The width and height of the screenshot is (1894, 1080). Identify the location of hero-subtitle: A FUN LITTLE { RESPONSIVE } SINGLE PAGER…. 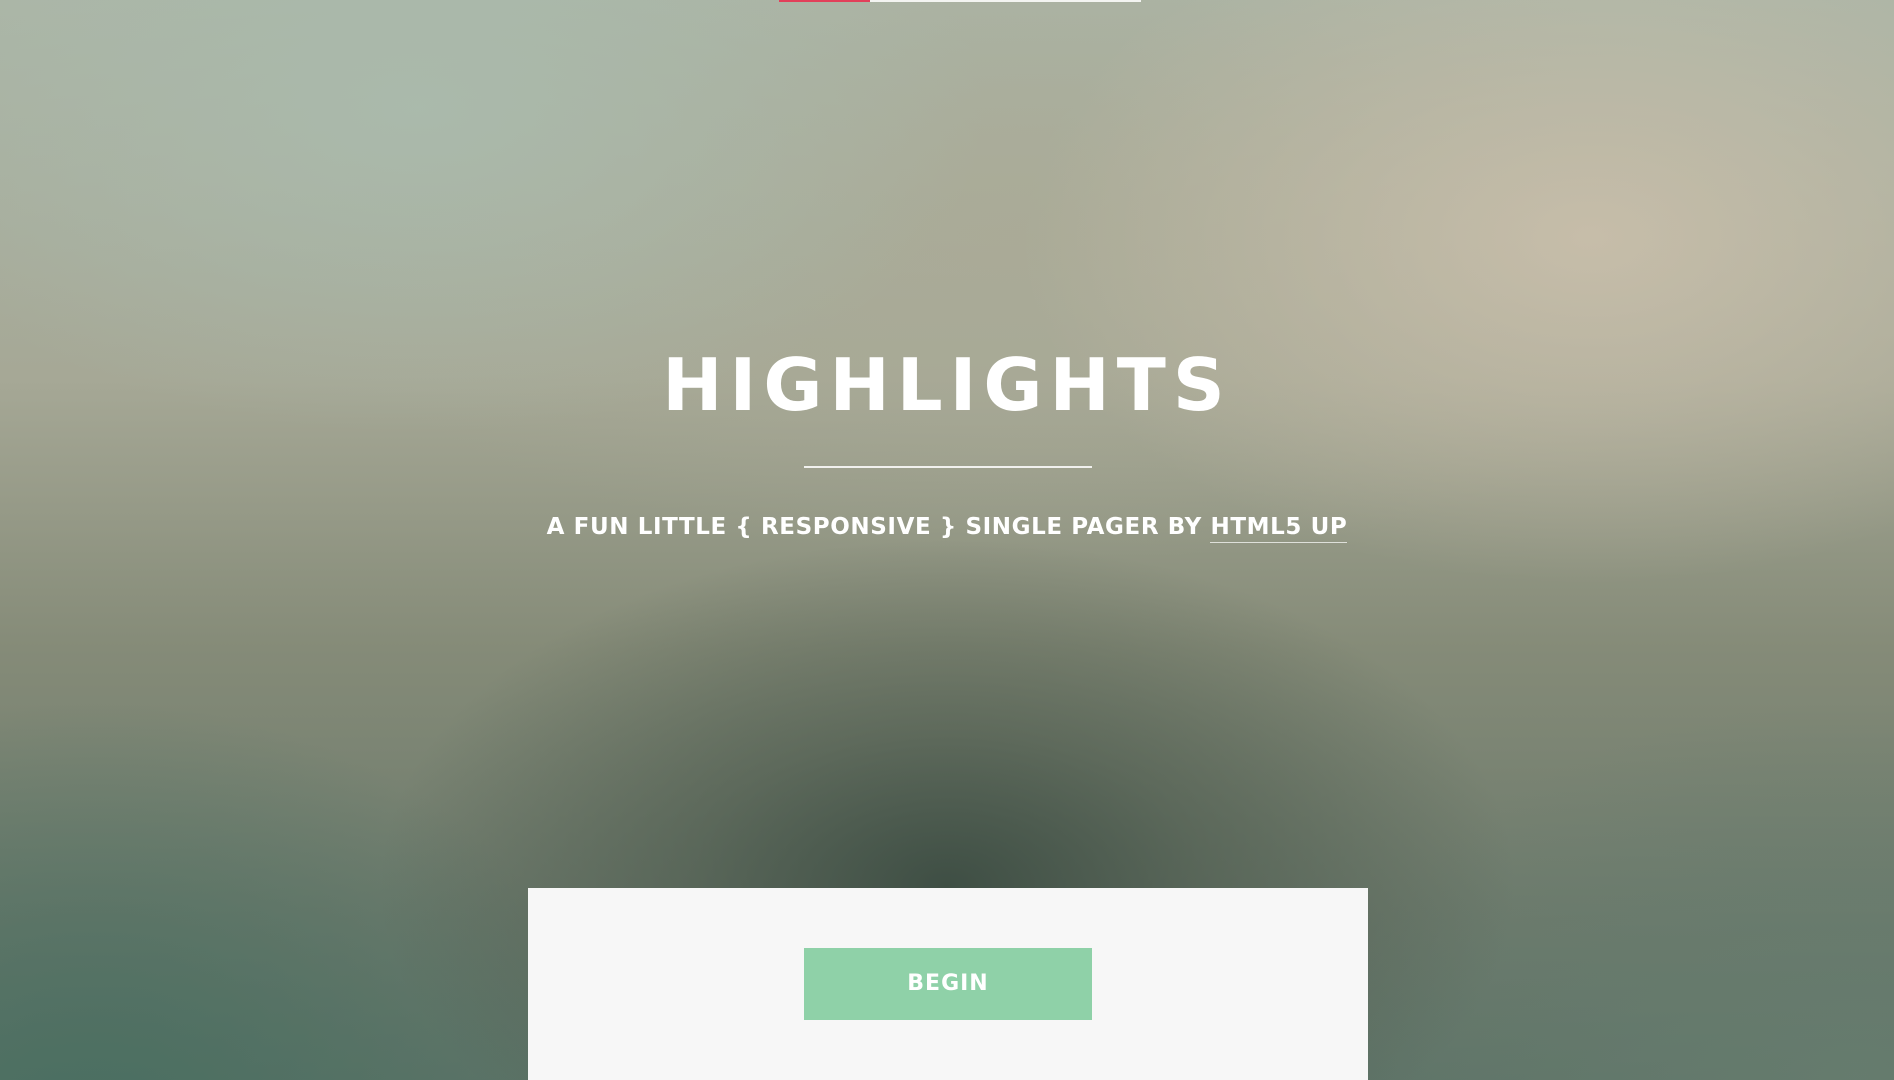
(947, 527).